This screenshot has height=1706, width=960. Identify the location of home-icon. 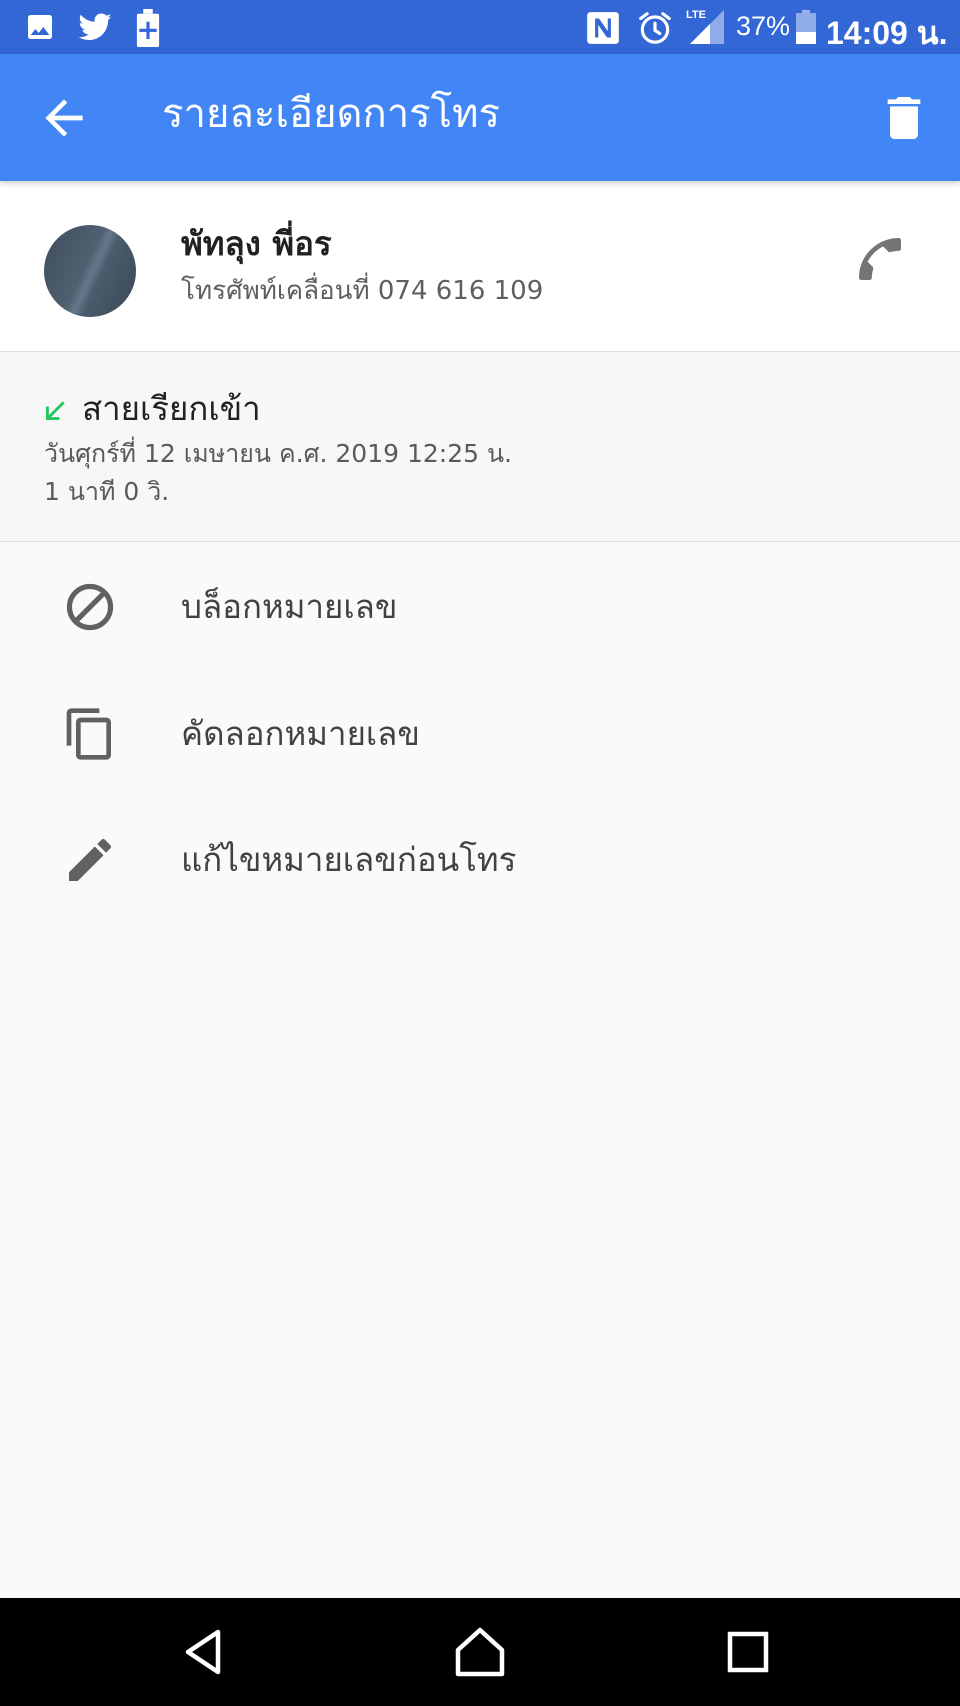
(480, 1652).